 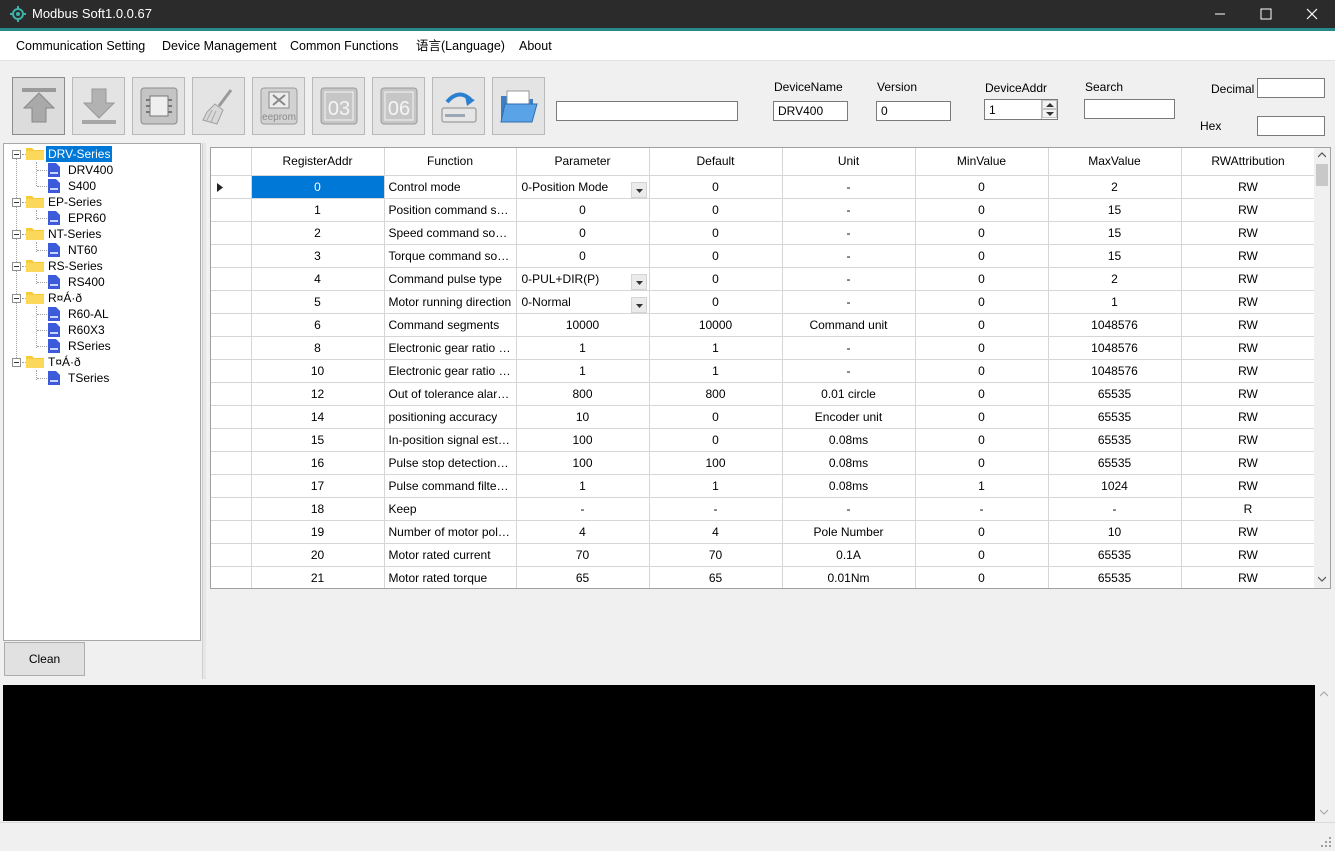 What do you see at coordinates (1322, 175) in the screenshot?
I see `scroll-thumb` at bounding box center [1322, 175].